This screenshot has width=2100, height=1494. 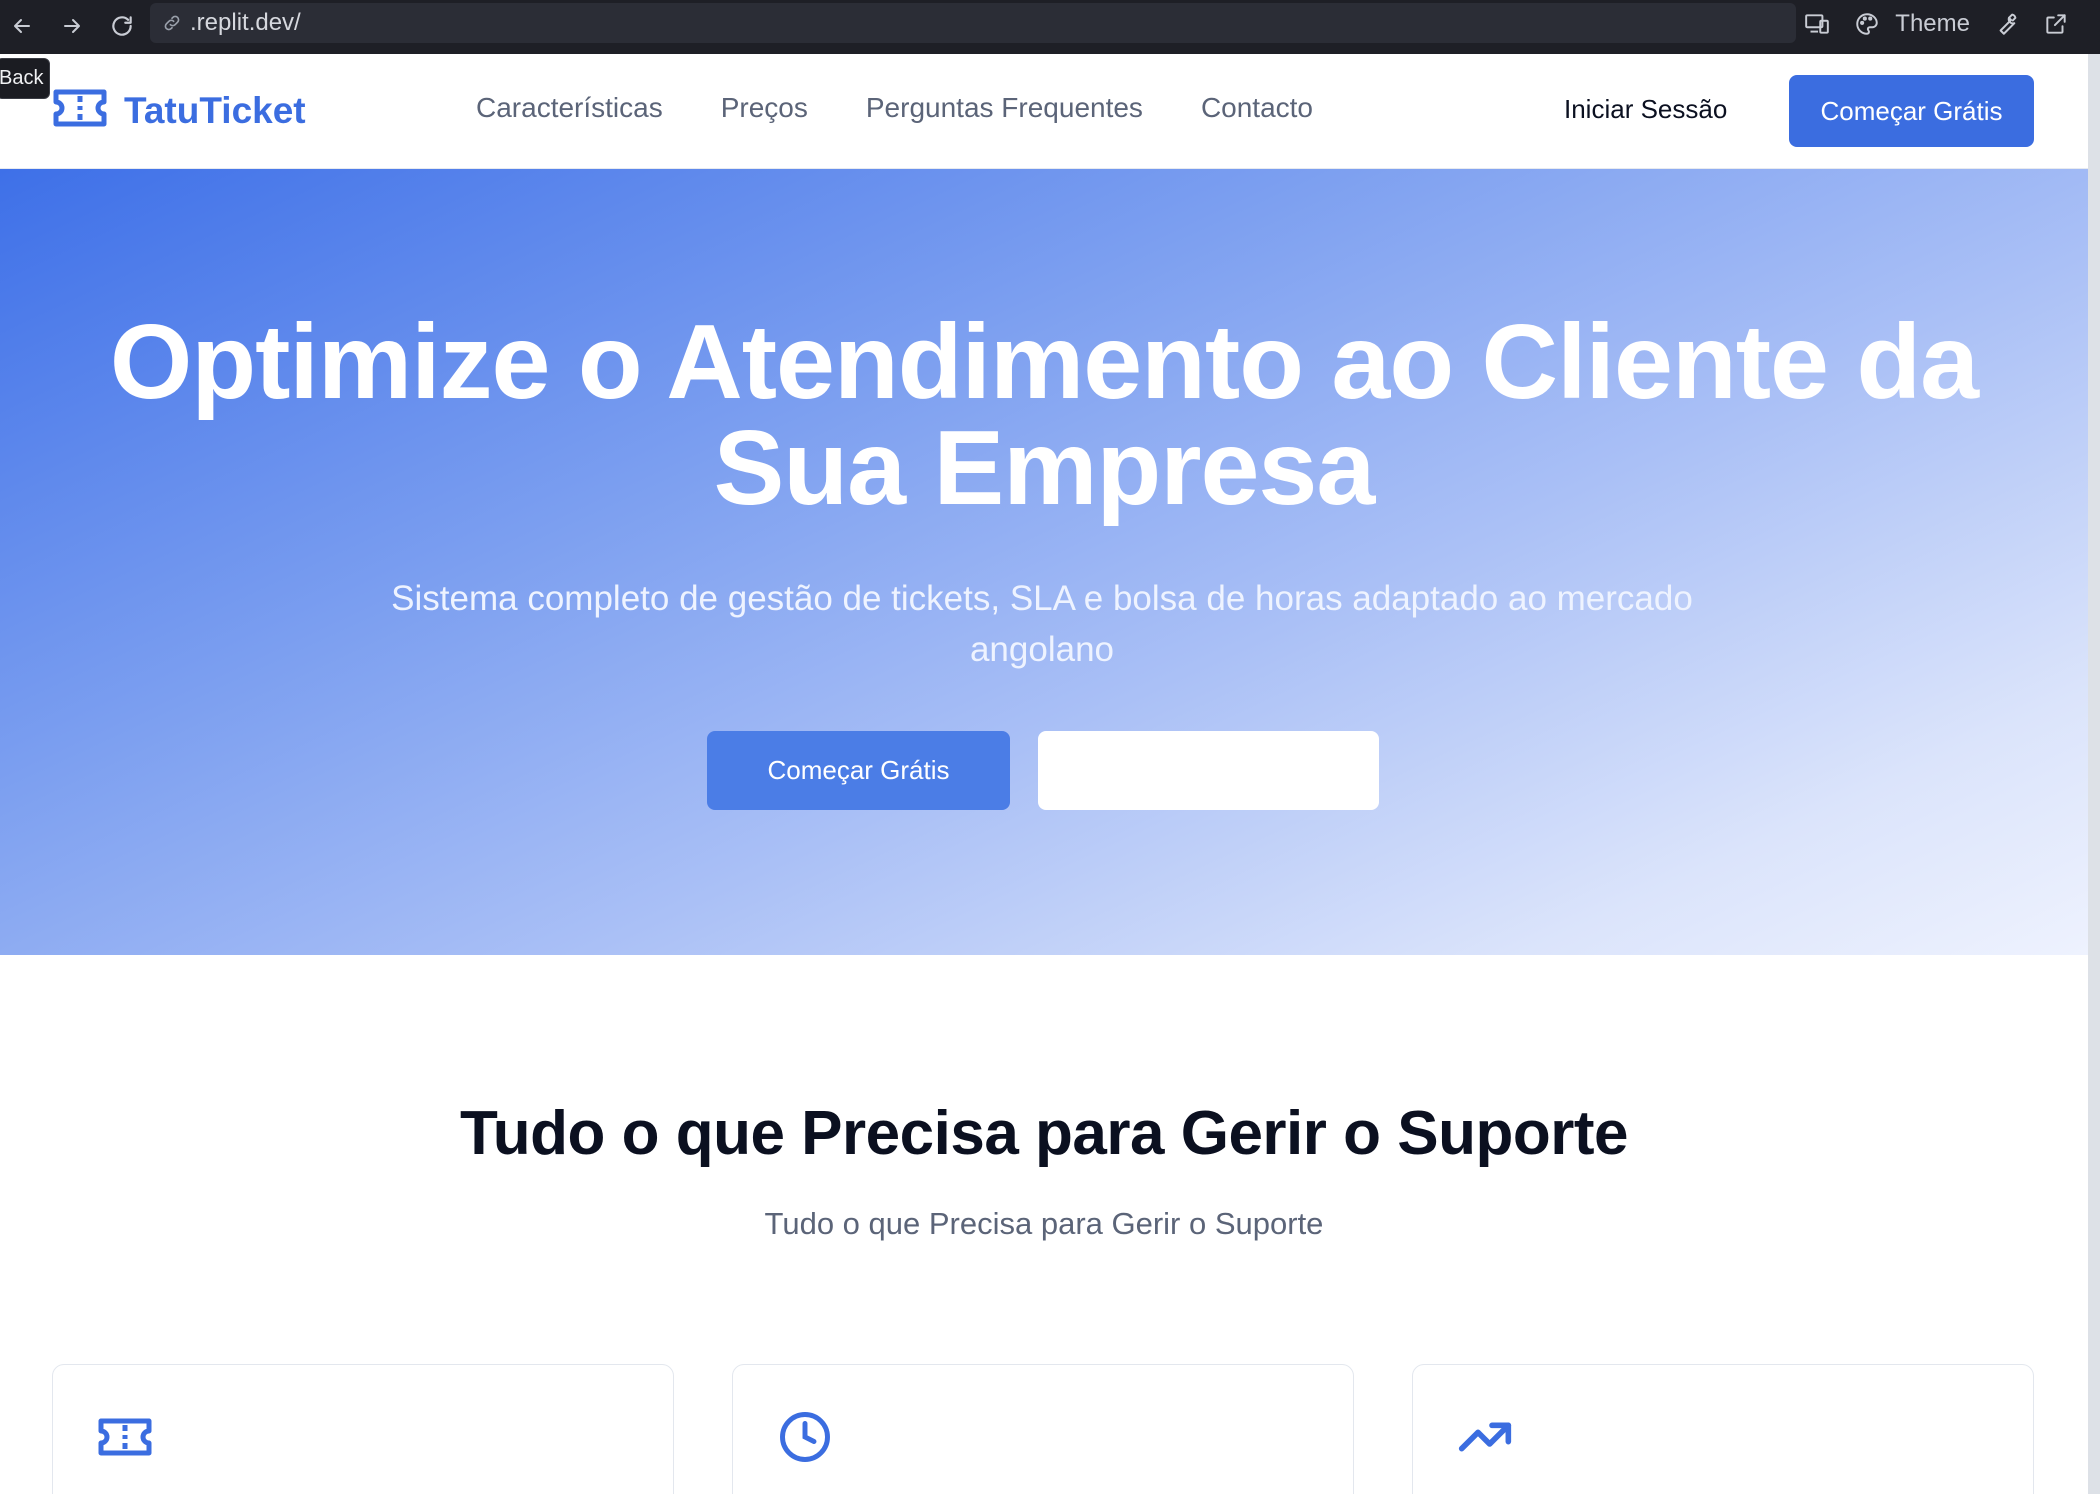 I want to click on features-title: Tudo o que Precisa para Gerir o Suporte, so click(x=1044, y=1133).